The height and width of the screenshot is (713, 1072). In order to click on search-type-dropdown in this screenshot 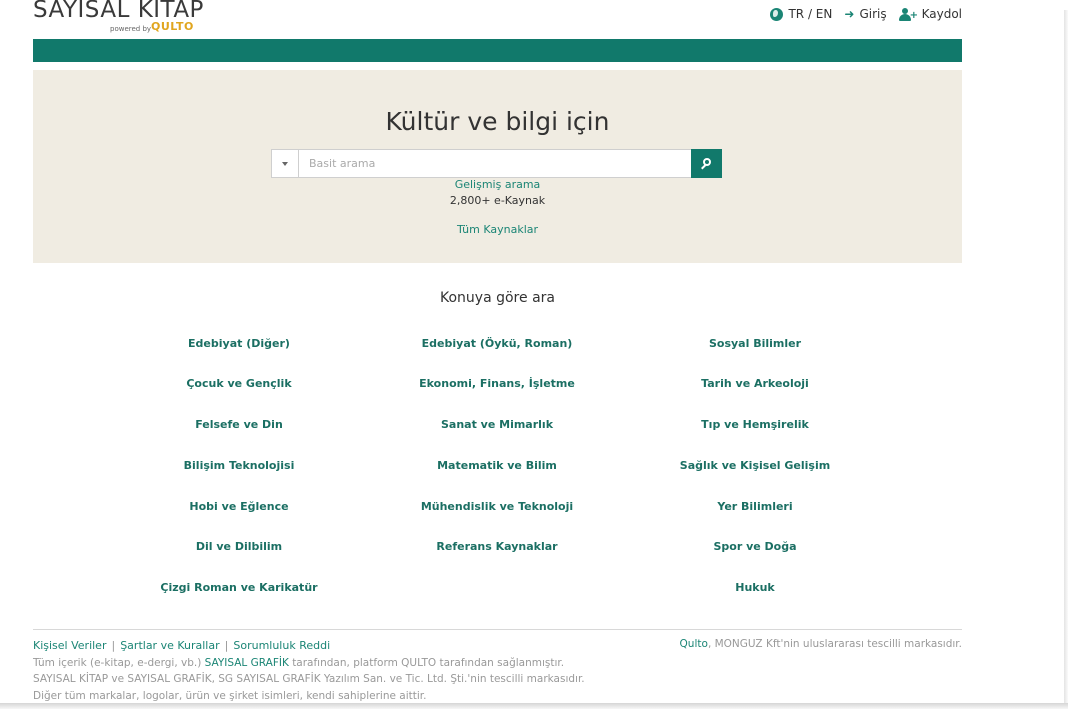, I will do `click(285, 163)`.